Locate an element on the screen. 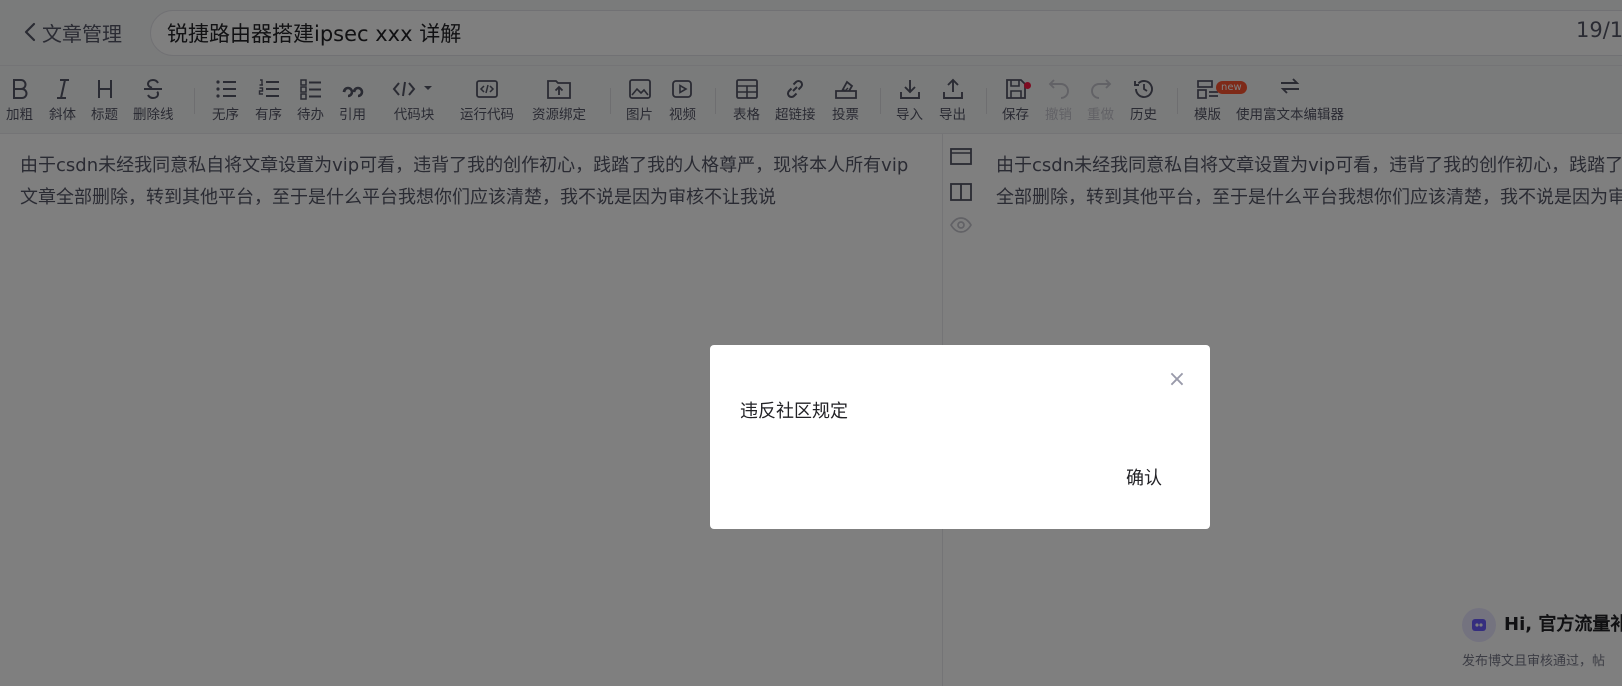  confirm-button: 确认 is located at coordinates (1144, 477).